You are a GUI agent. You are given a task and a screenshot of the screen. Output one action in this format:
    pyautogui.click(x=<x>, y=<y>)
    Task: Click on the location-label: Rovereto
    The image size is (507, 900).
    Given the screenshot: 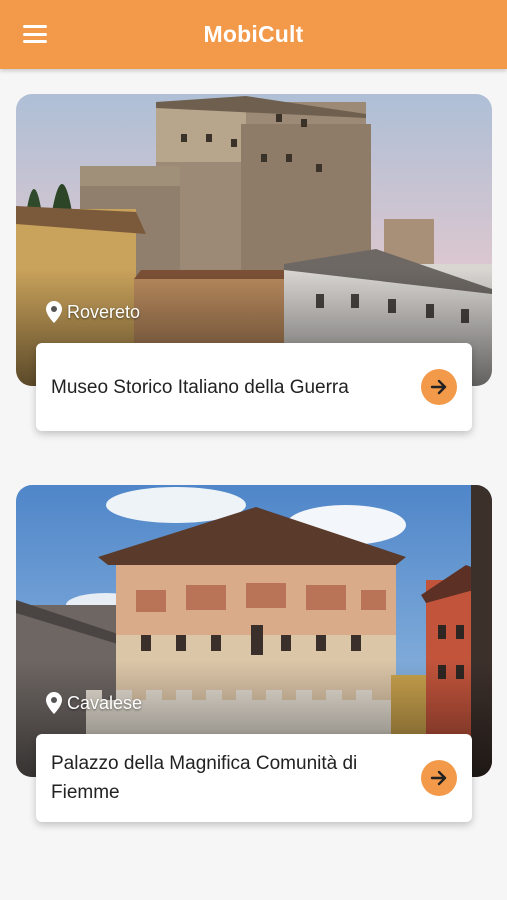 What is the action you would take?
    pyautogui.click(x=104, y=311)
    